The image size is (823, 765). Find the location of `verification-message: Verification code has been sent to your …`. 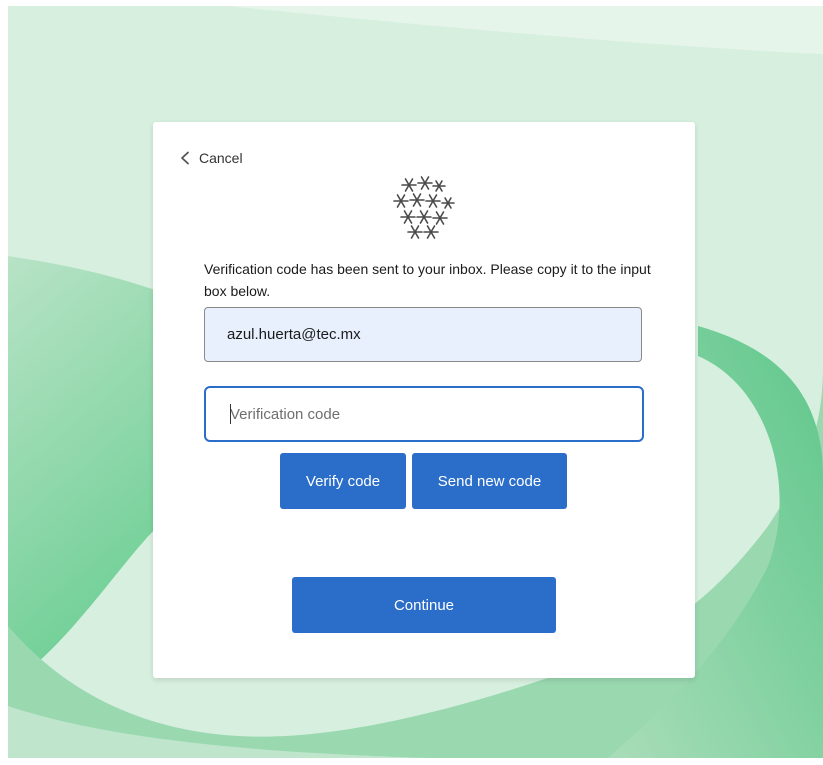

verification-message: Verification code has been sent to your … is located at coordinates (427, 280).